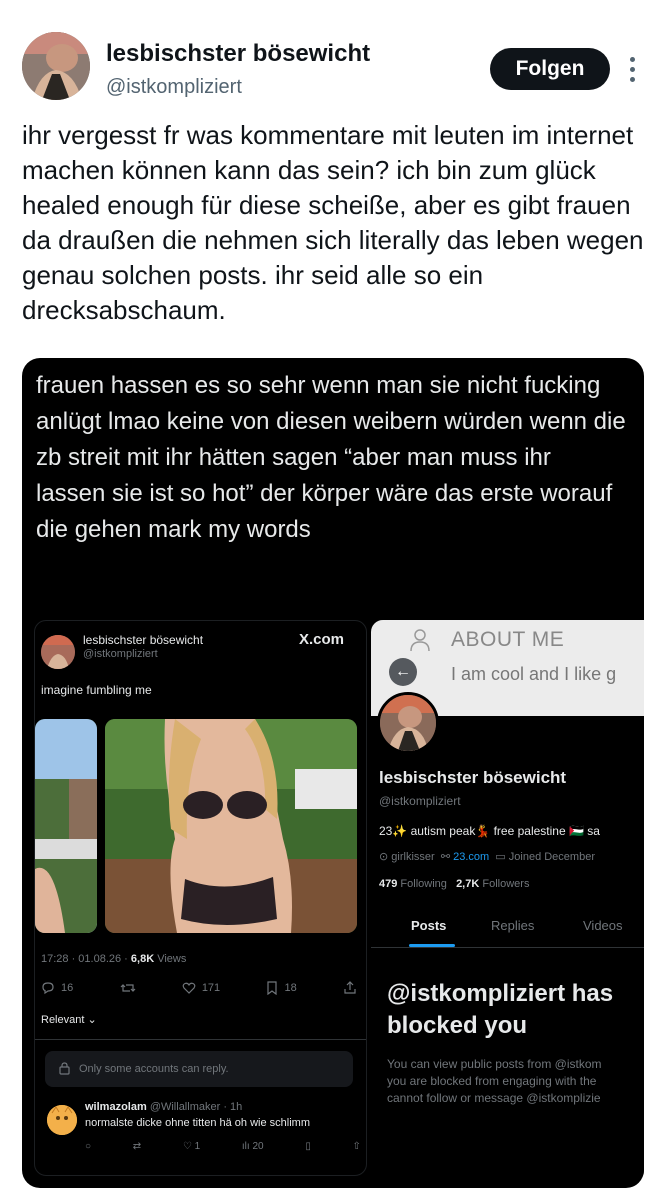  What do you see at coordinates (57, 988) in the screenshot?
I see `reply-icon: 16` at bounding box center [57, 988].